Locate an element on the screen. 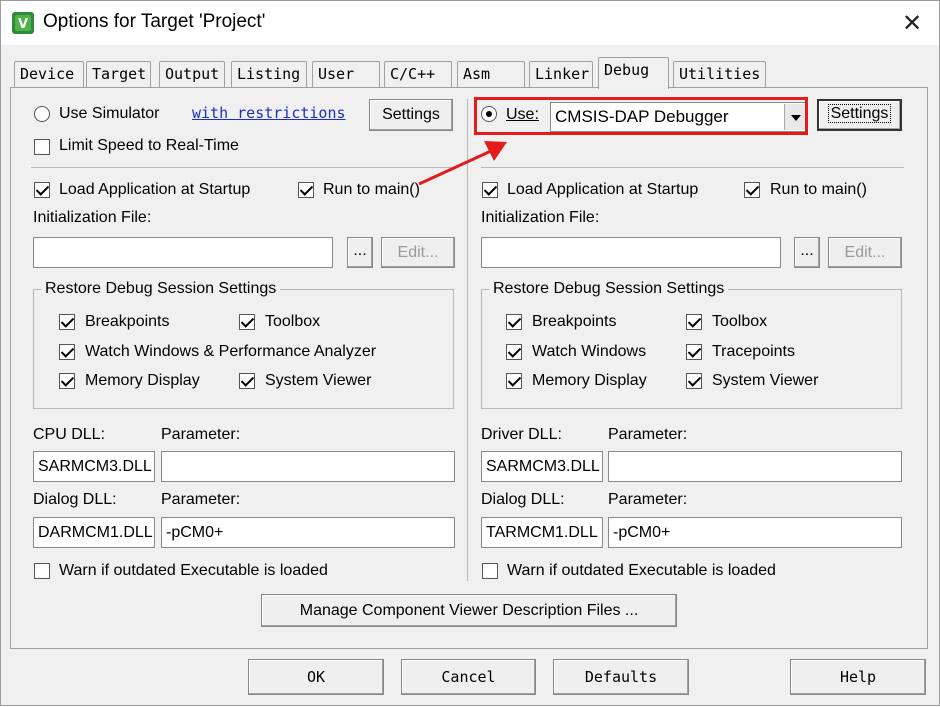 This screenshot has width=940, height=707. right-memory-label: Memory Display is located at coordinates (589, 380).